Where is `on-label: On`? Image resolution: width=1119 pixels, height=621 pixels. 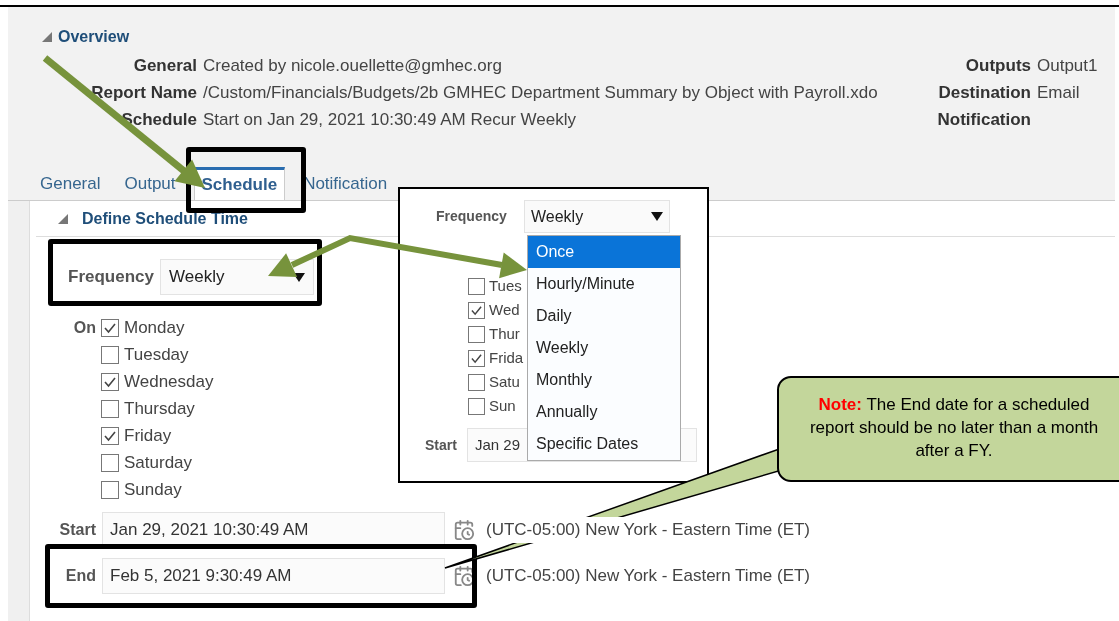 on-label: On is located at coordinates (84, 328).